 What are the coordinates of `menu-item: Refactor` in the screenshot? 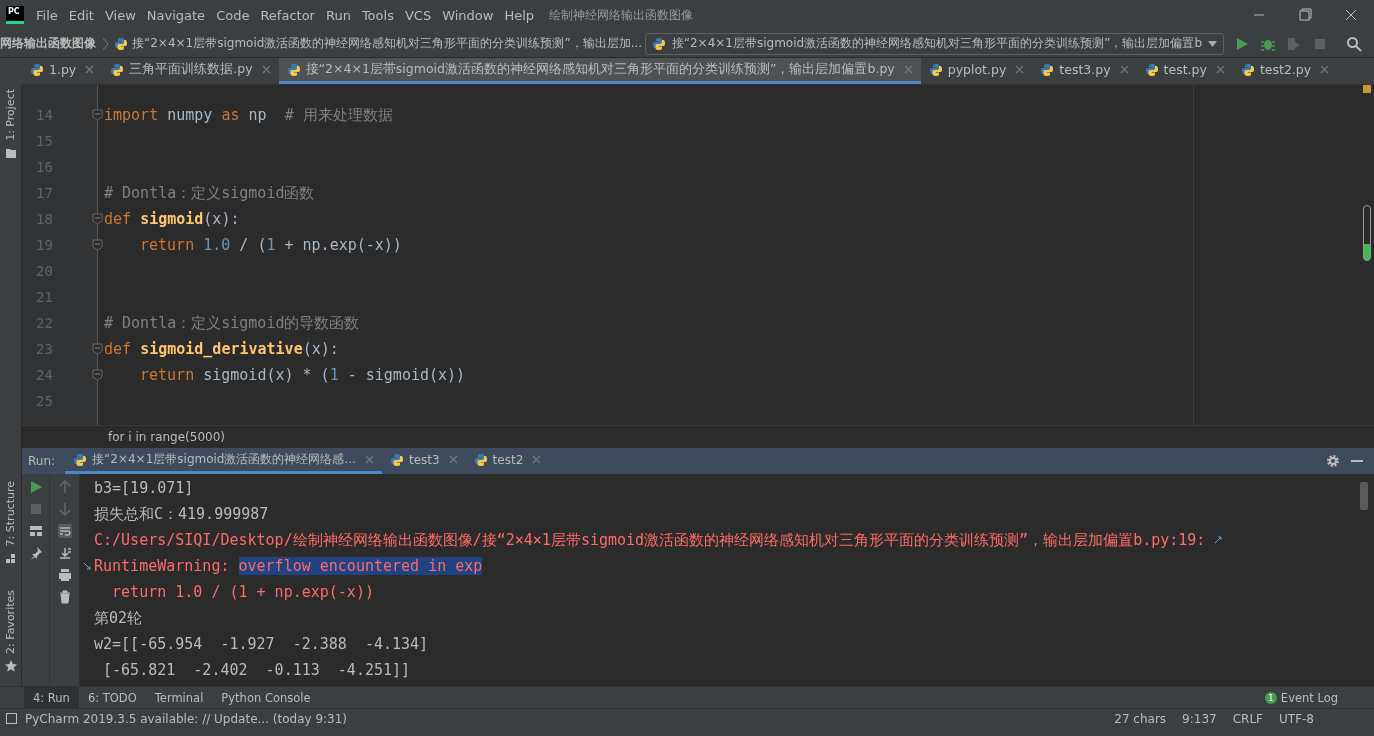 It's located at (287, 15).